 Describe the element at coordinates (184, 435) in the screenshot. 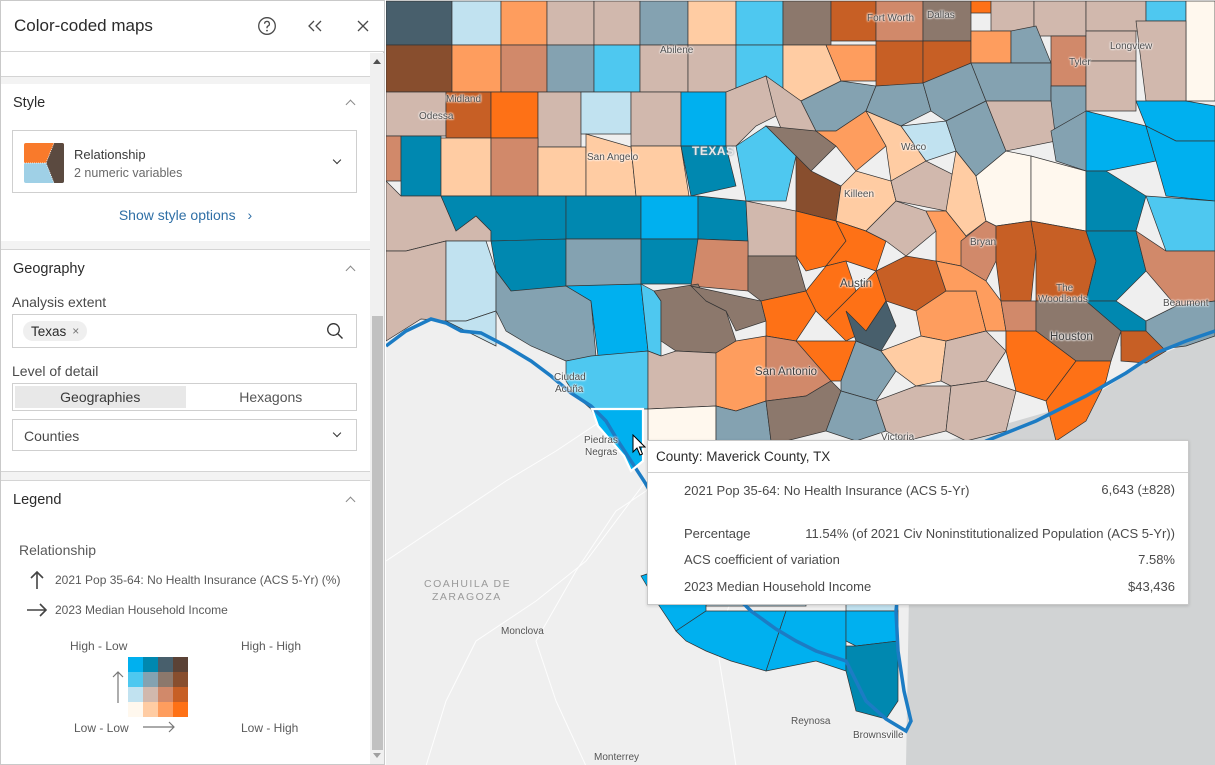

I see `geography-level-select: Counties` at that location.